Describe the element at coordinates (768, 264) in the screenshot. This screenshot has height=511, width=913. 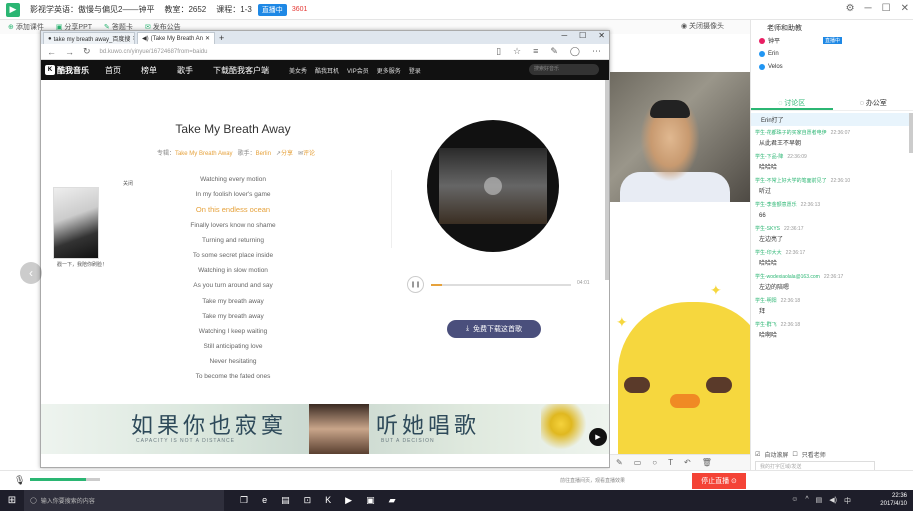
I see `chat-text: 哈哈哈` at that location.